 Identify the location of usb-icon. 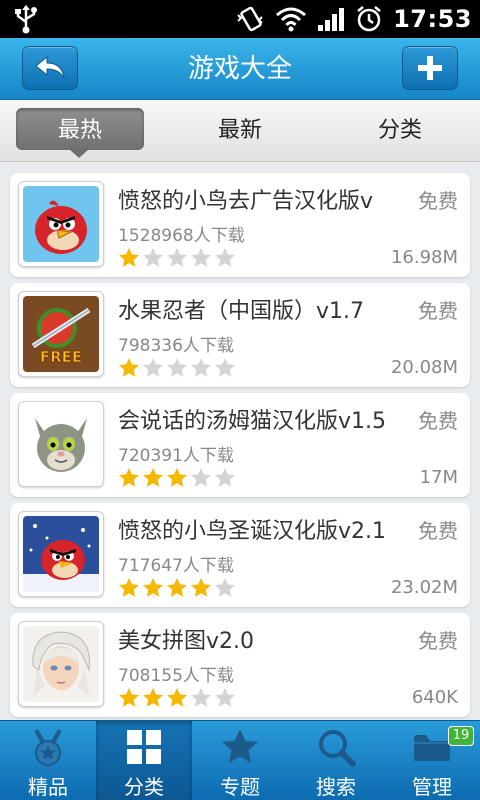
(26, 19).